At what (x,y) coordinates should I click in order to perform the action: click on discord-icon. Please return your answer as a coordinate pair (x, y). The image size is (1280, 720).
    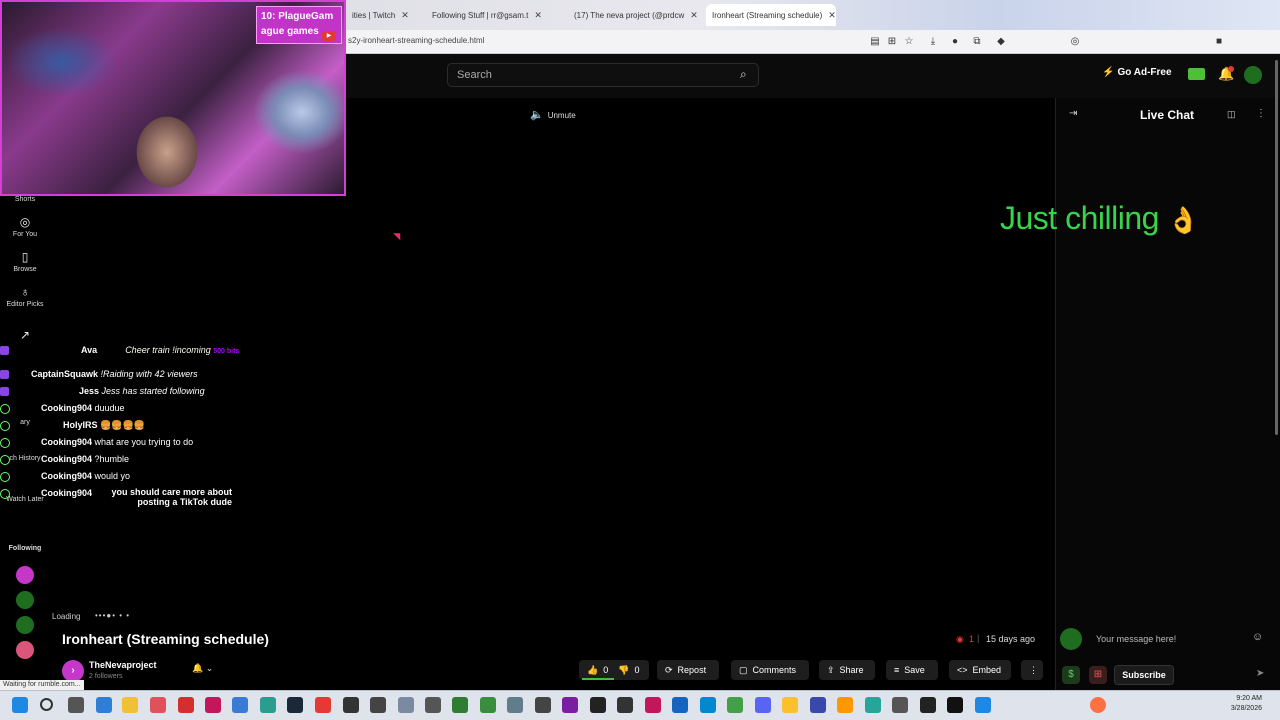
    Looking at the image, I should click on (763, 705).